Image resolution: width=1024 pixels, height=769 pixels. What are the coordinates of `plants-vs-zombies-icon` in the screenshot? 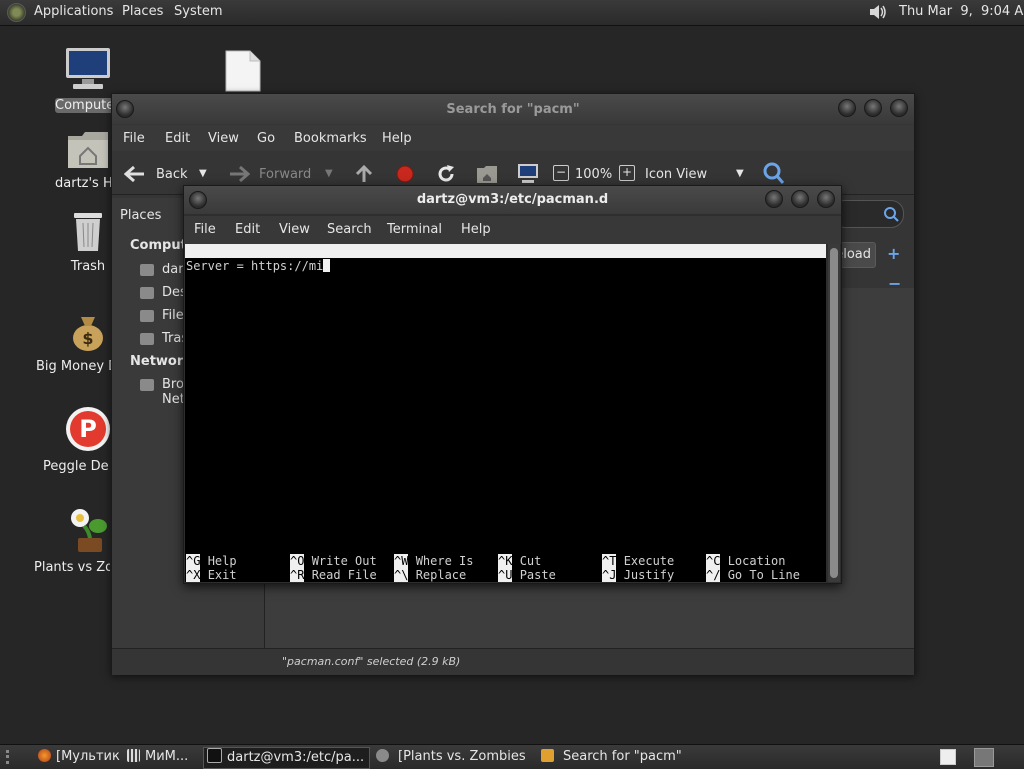 It's located at (89, 530).